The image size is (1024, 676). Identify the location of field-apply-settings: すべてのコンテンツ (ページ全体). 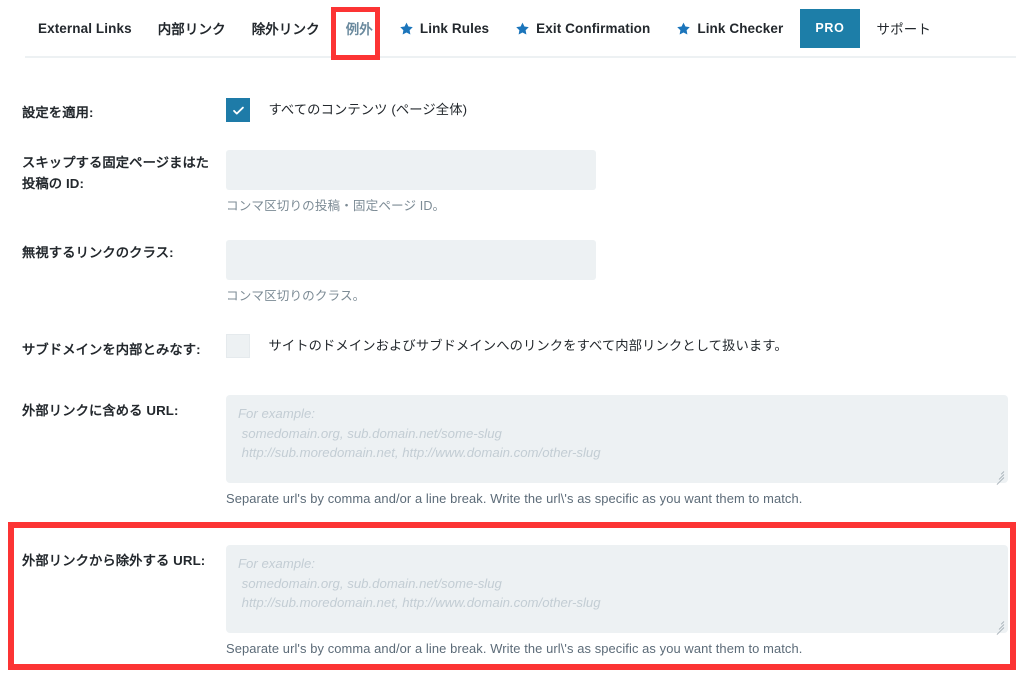
(346, 110).